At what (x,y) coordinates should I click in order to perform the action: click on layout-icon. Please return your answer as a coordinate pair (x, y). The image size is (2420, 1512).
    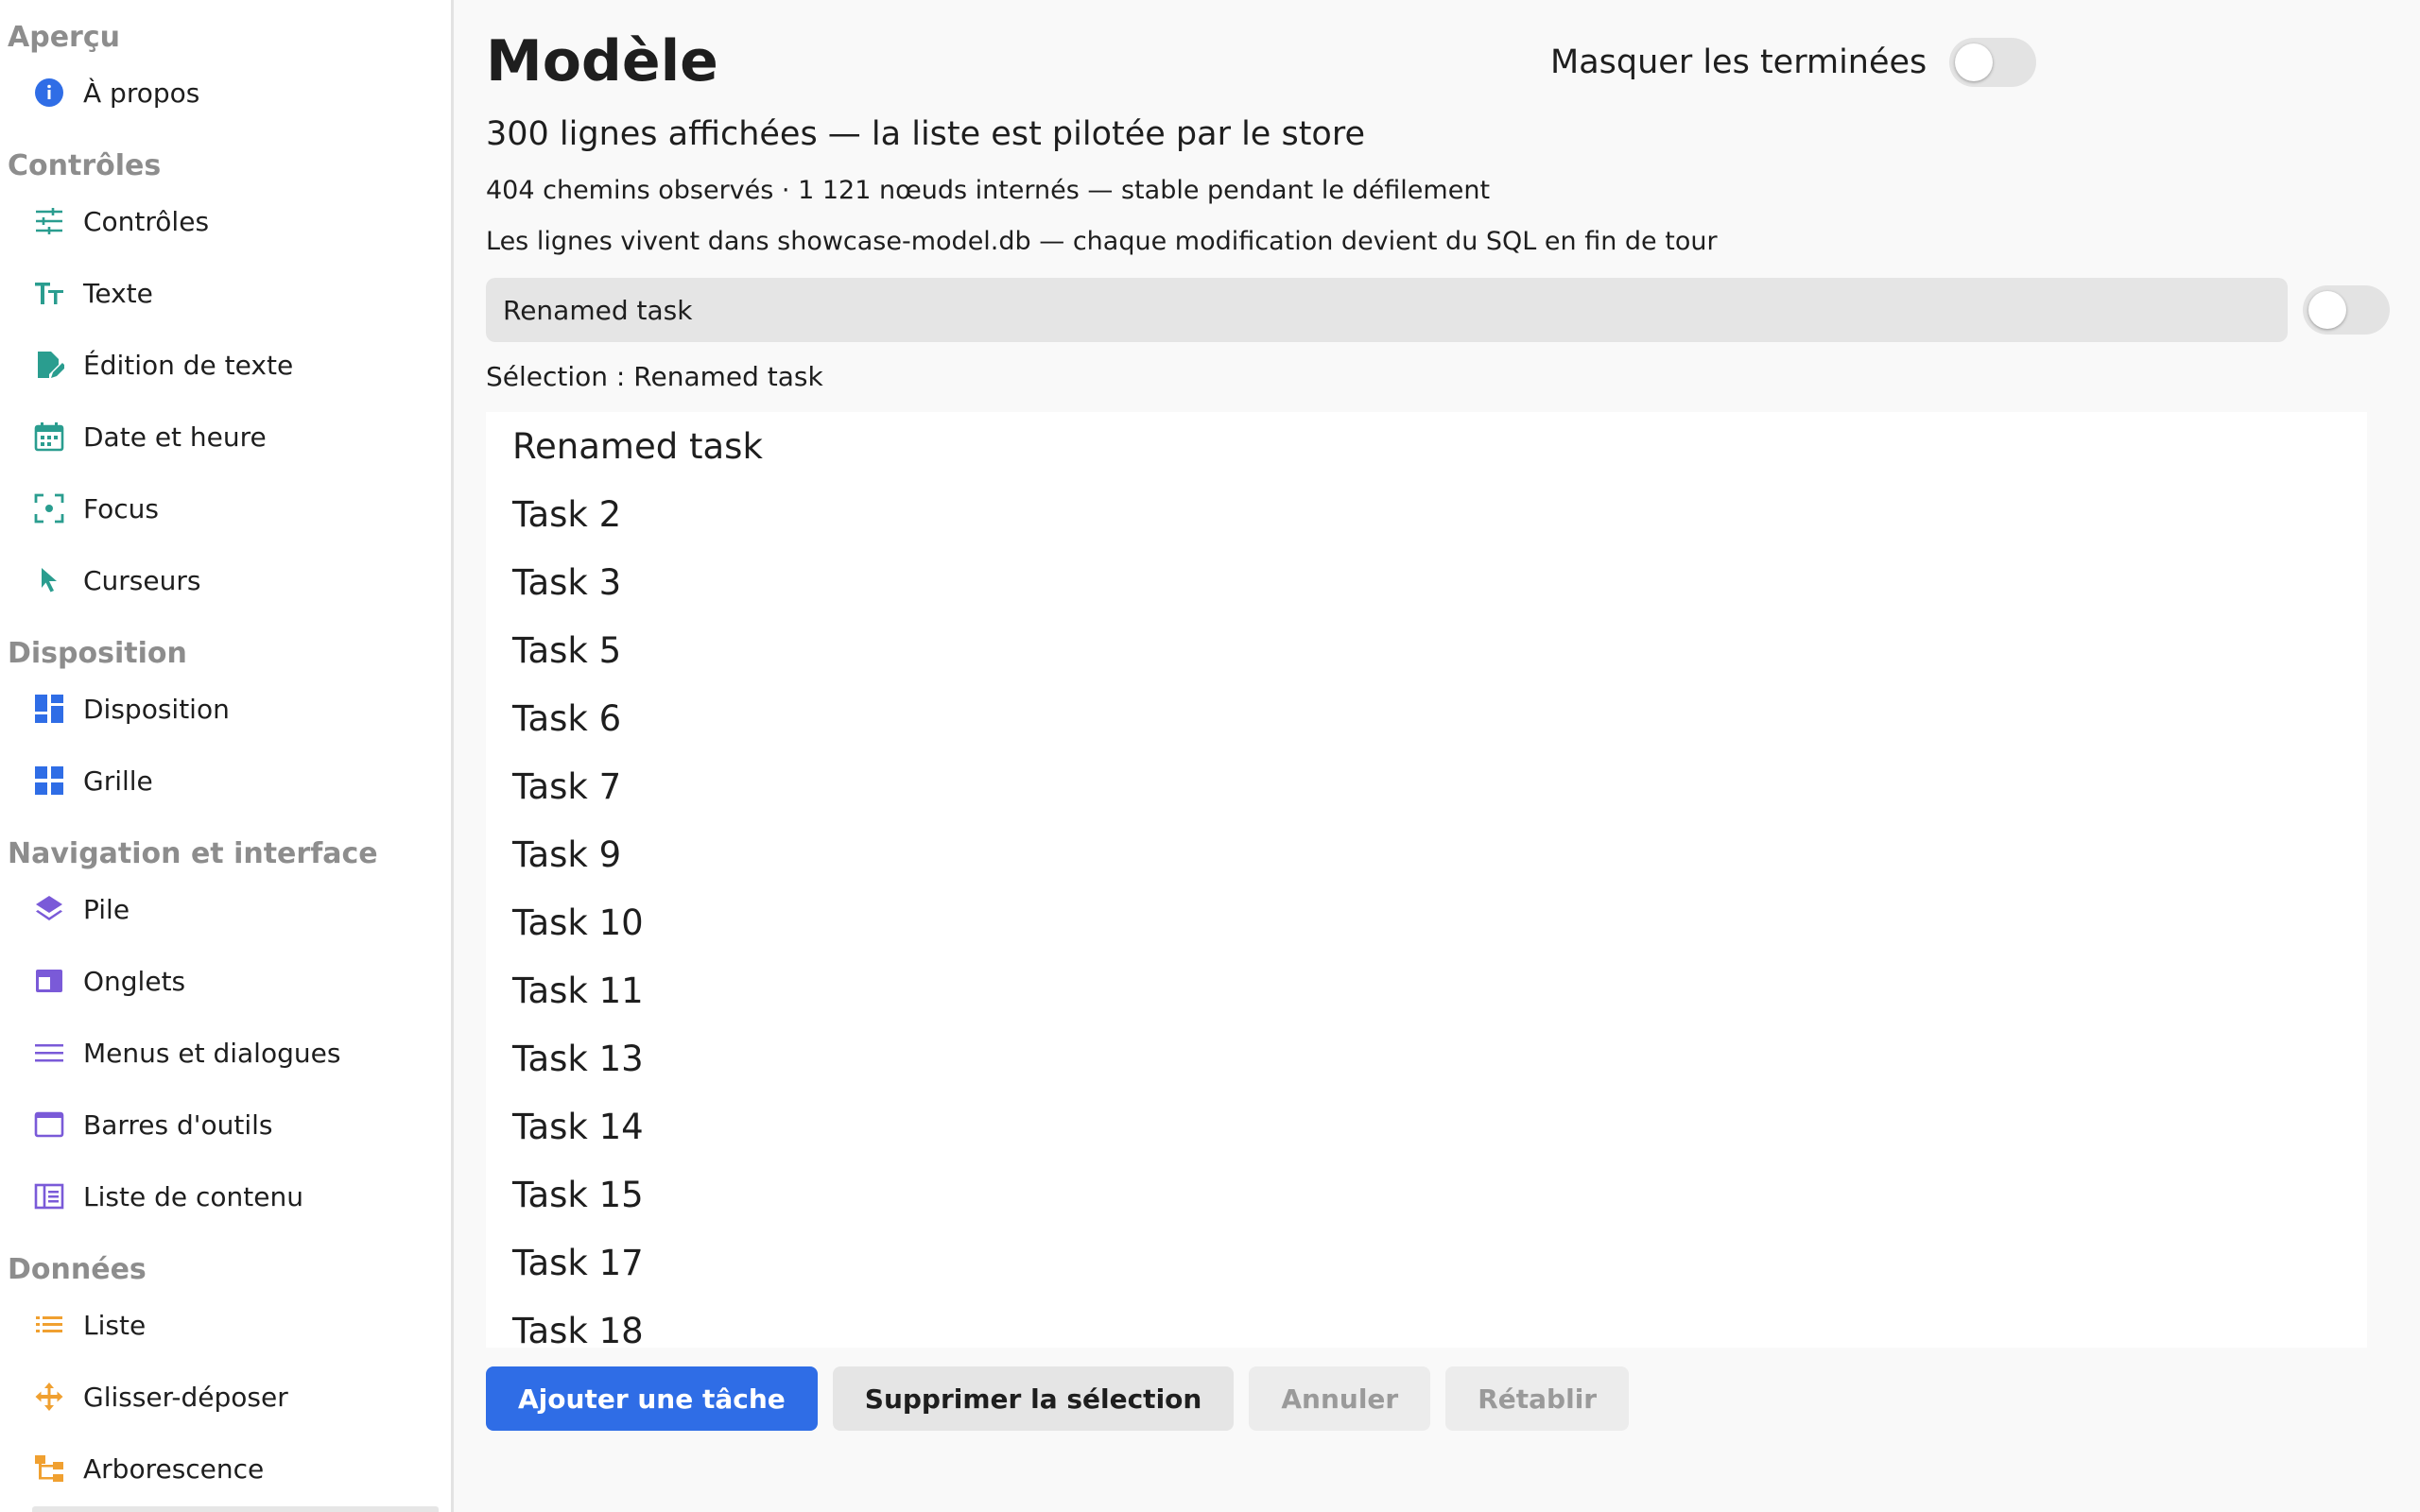
    Looking at the image, I should click on (49, 709).